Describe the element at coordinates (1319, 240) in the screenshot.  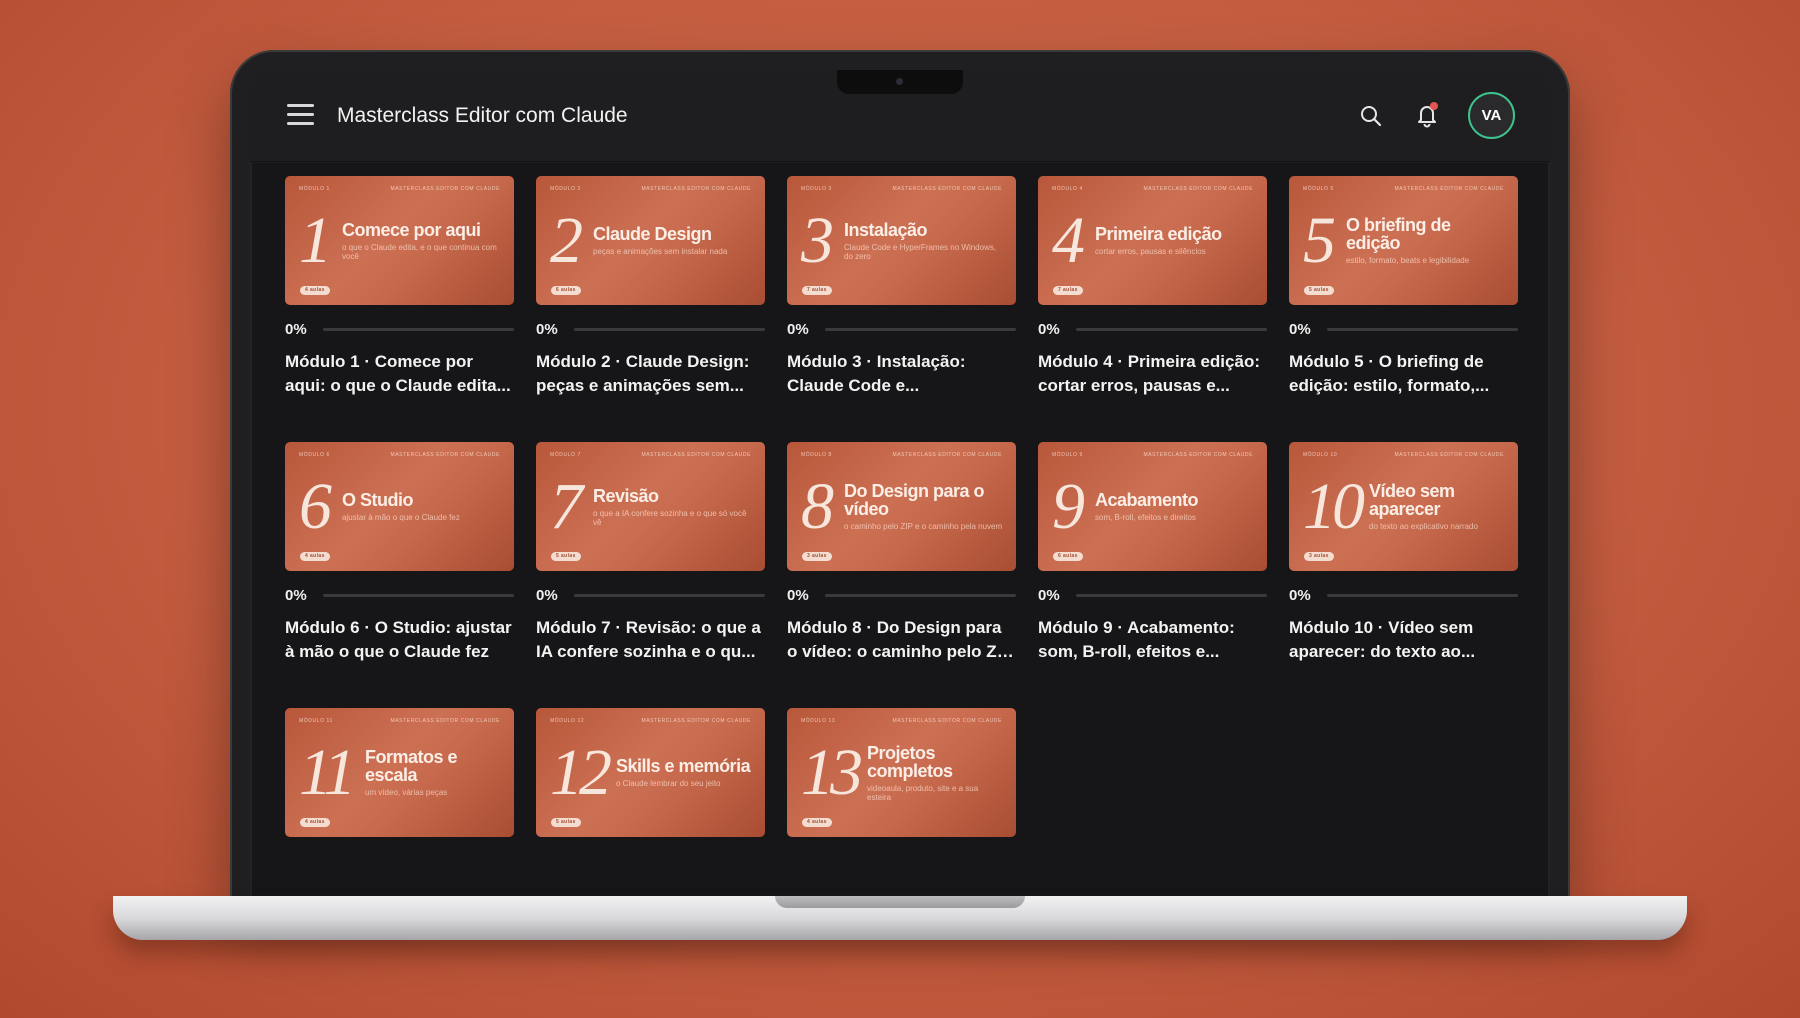
I see `thumb-number: 5` at that location.